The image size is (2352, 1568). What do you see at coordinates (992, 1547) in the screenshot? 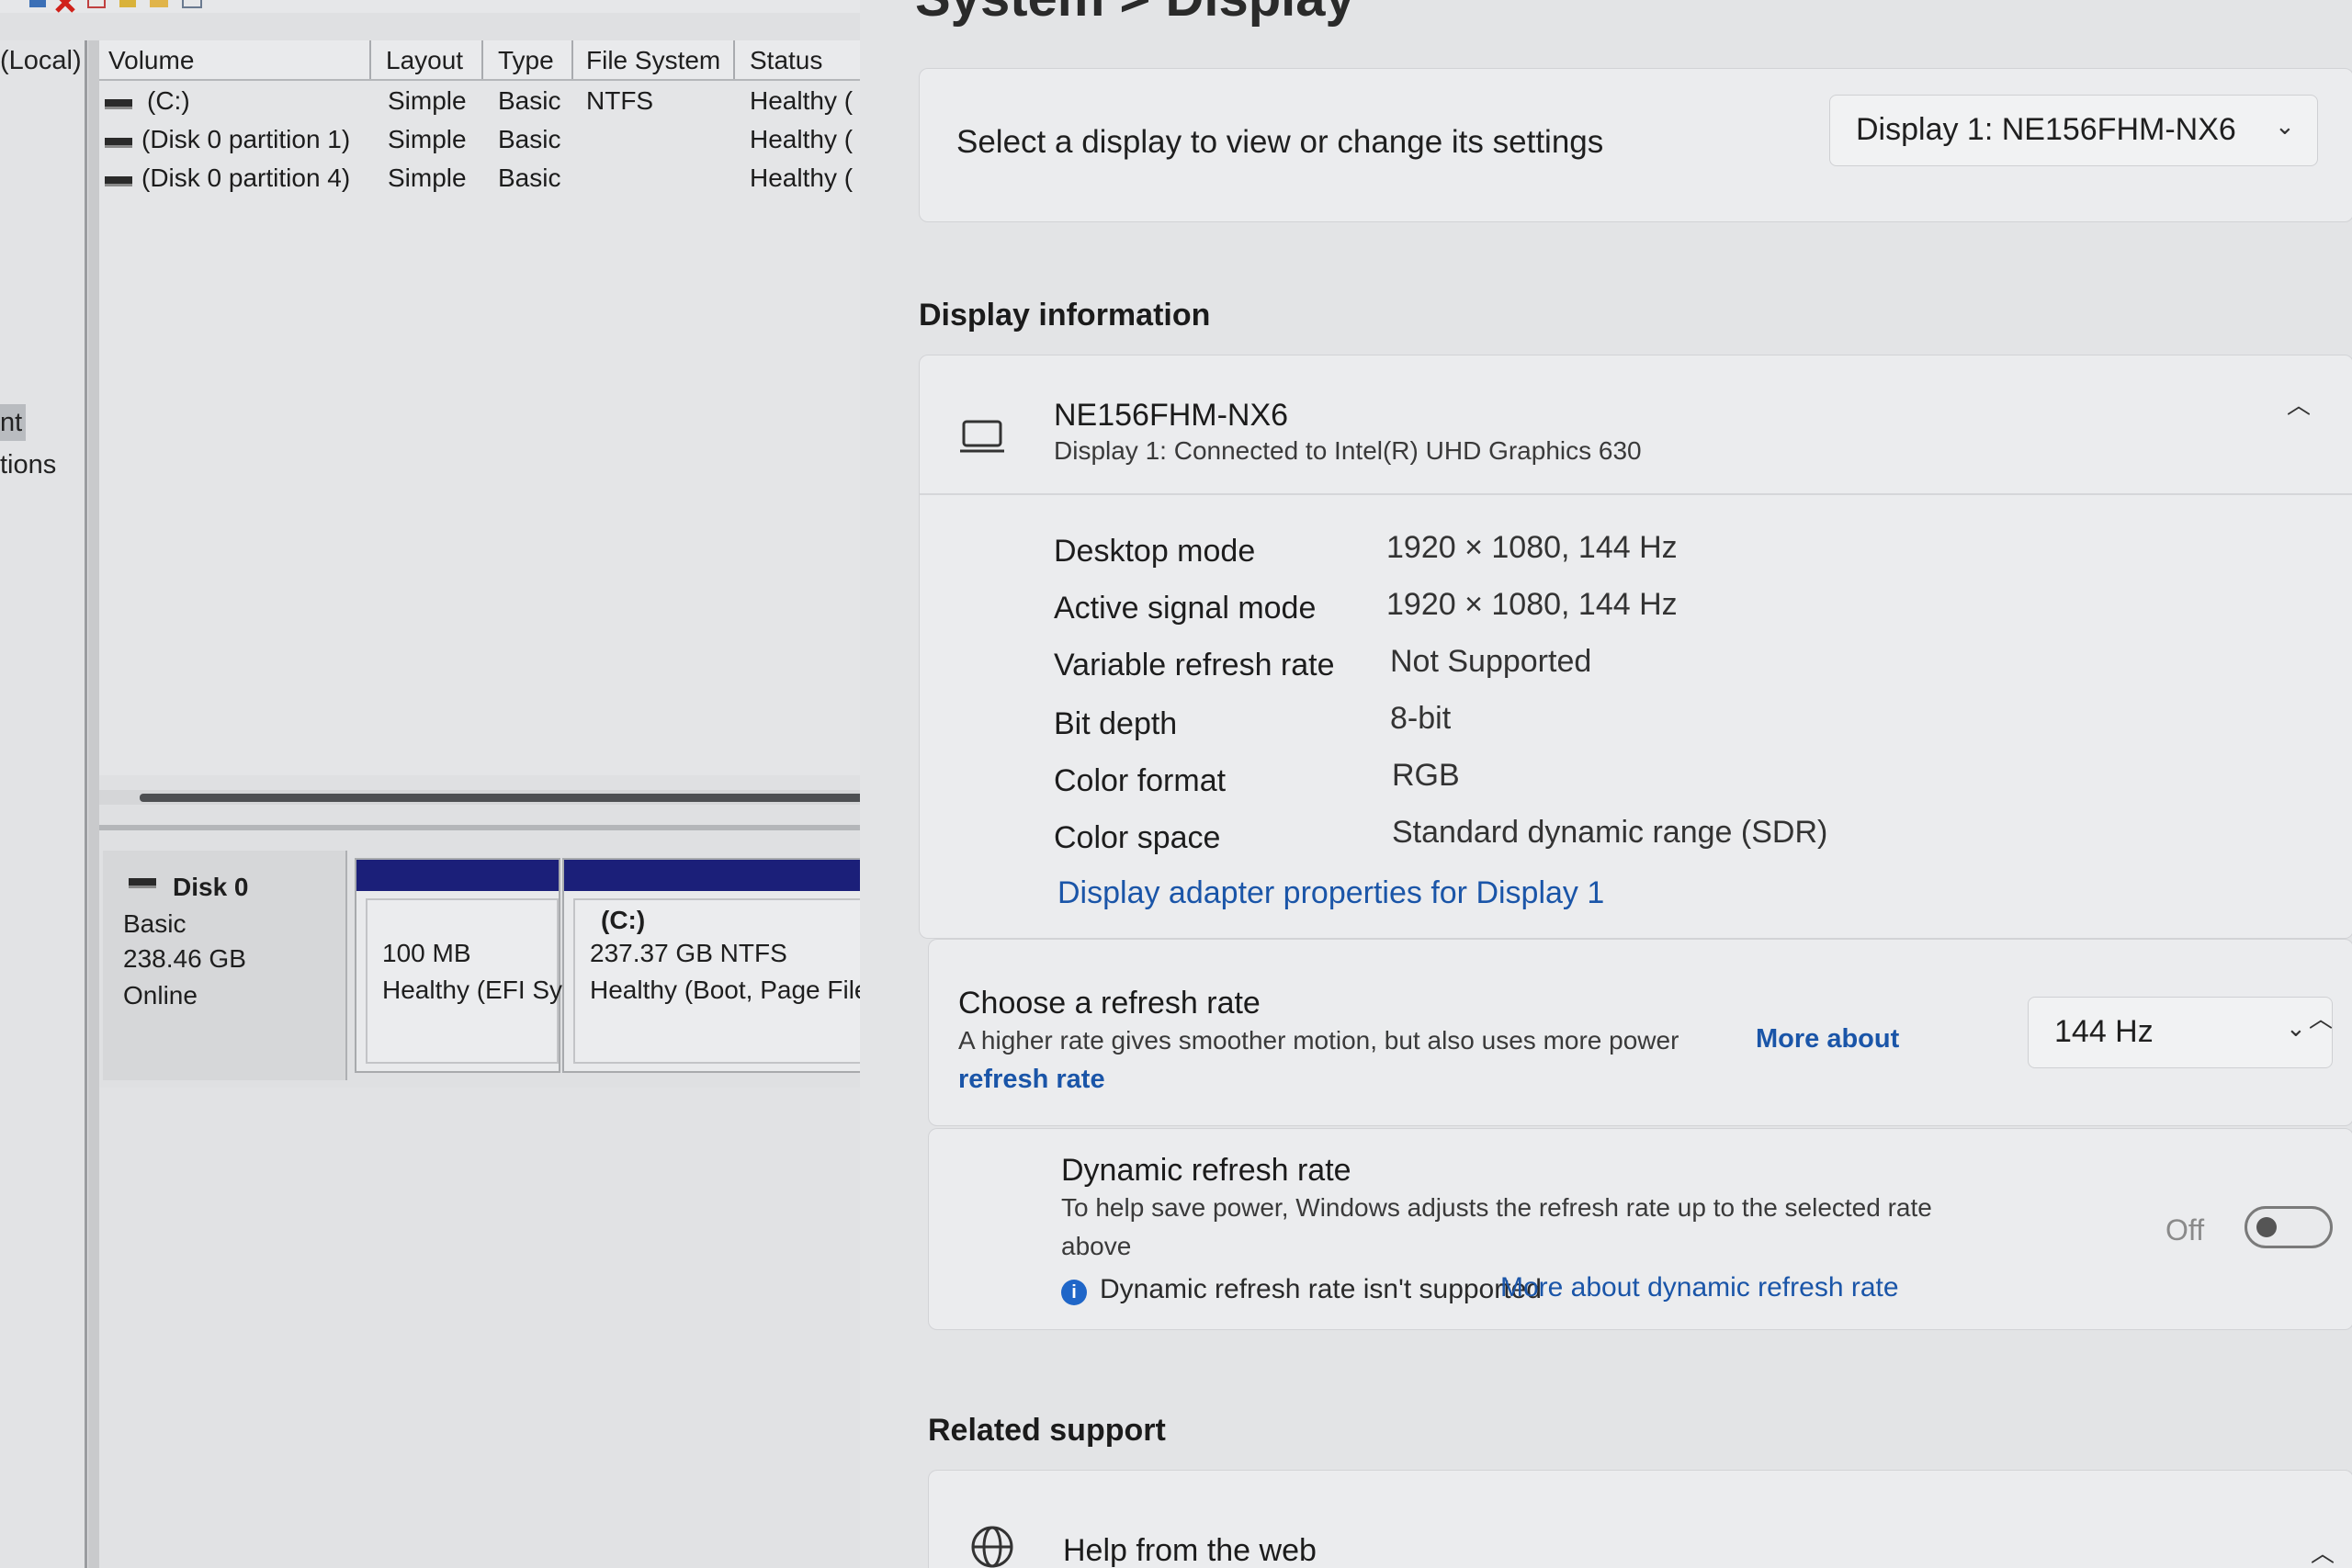
I see `globe-icon` at bounding box center [992, 1547].